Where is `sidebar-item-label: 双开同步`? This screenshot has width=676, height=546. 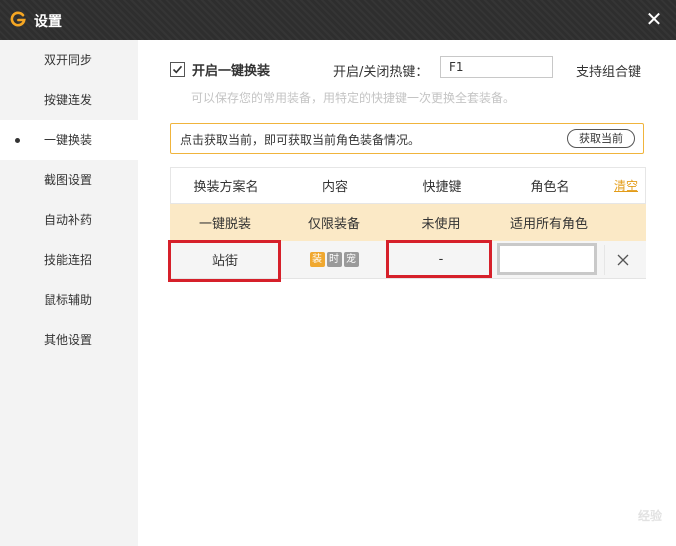 sidebar-item-label: 双开同步 is located at coordinates (68, 60).